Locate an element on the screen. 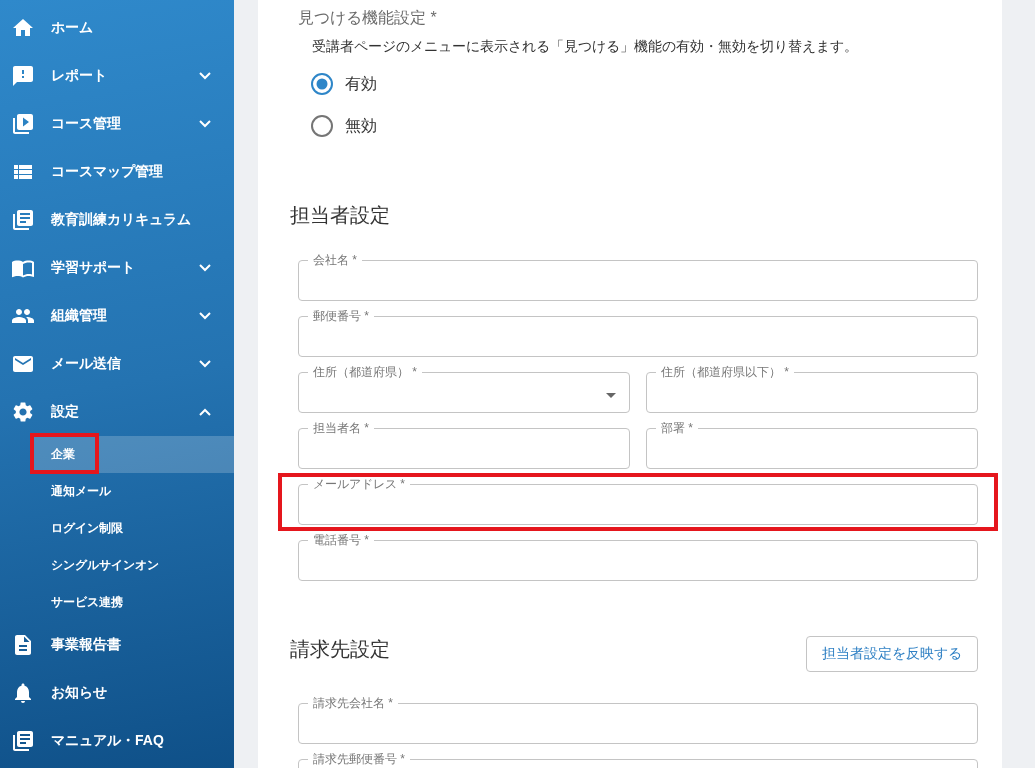 This screenshot has height=768, width=1035. field-label: 電話番号 * is located at coordinates (341, 540).